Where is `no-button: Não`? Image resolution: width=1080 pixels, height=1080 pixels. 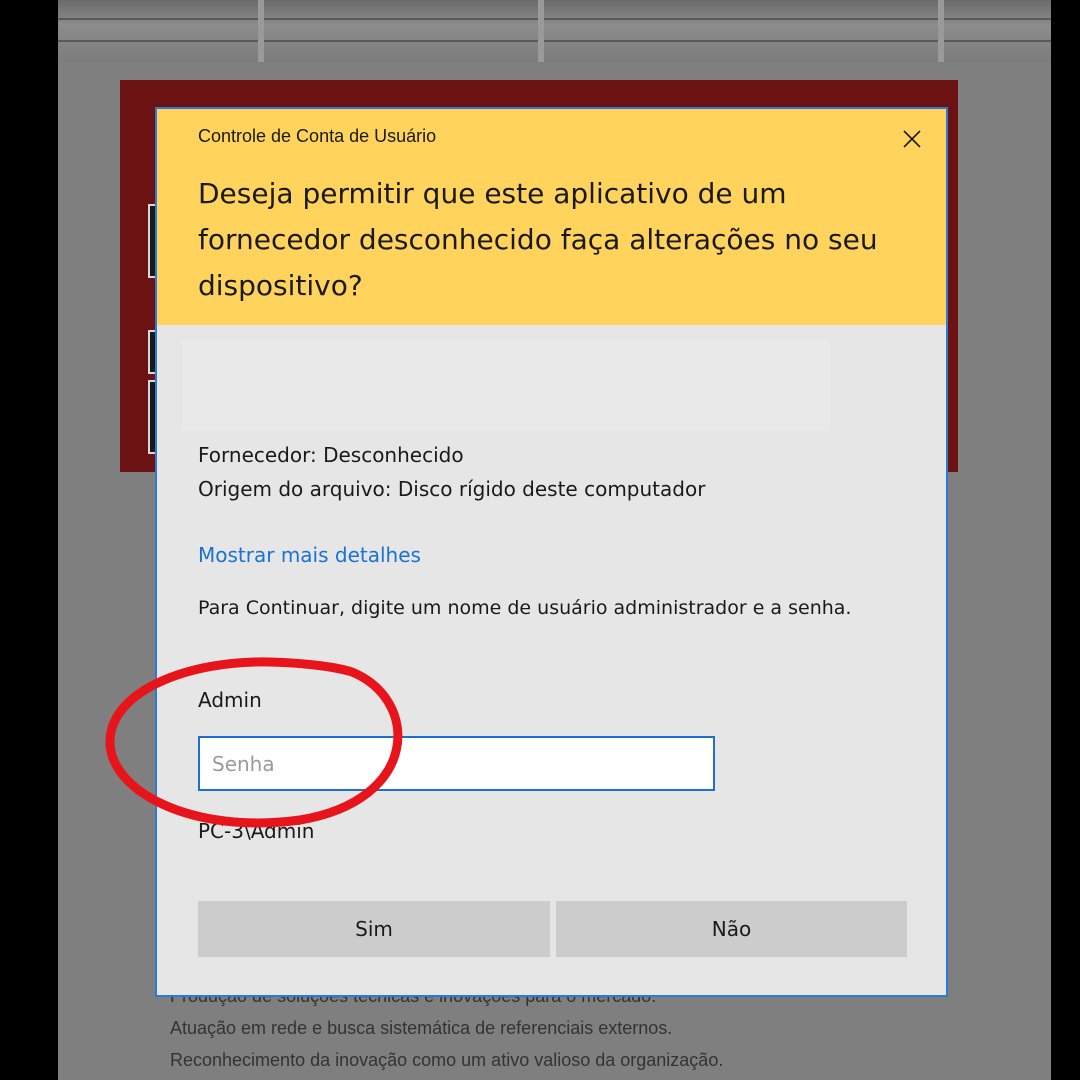
no-button: Não is located at coordinates (731, 929).